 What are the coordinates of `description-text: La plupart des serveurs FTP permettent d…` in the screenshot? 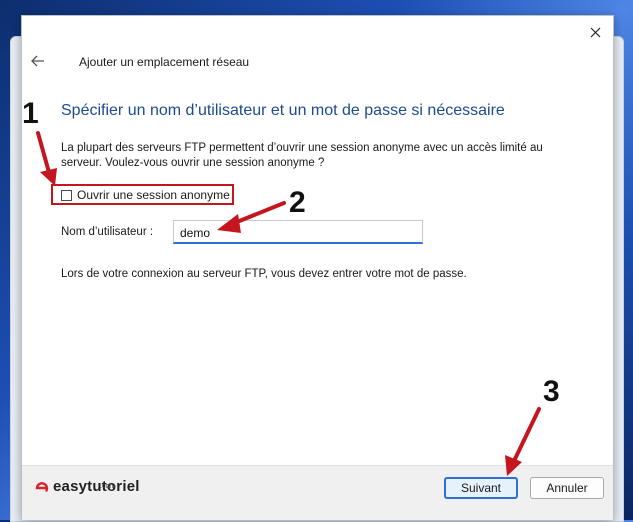 It's located at (302, 155).